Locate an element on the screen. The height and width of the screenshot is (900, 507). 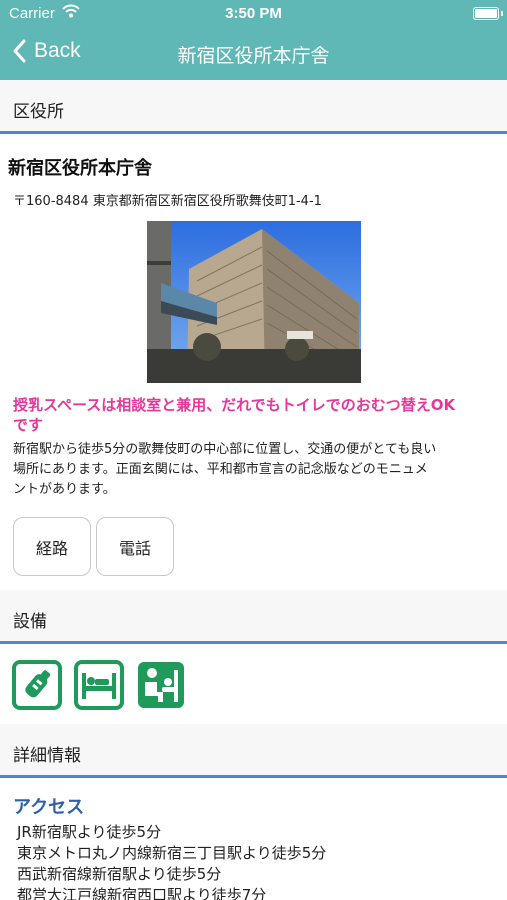
battery-icon is located at coordinates (488, 13).